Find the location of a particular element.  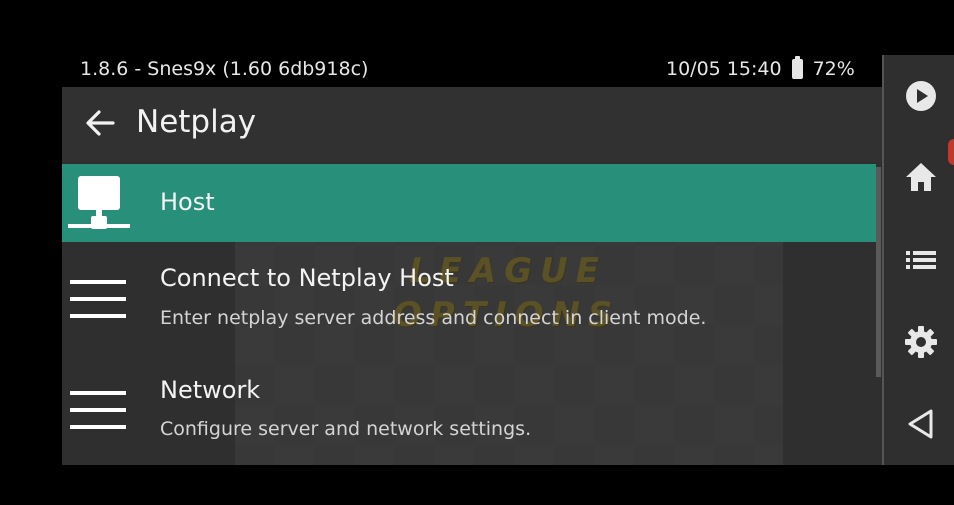

scrollbar is located at coordinates (878, 272).